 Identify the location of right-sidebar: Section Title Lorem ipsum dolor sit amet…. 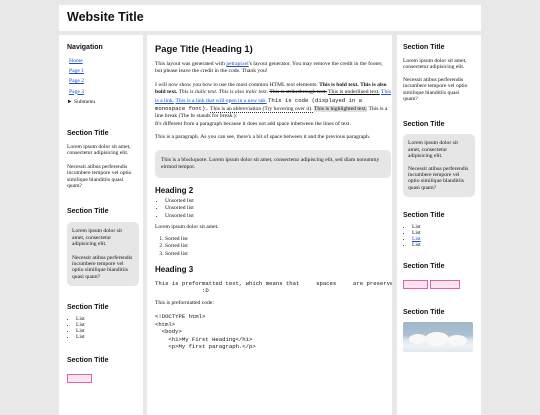
(439, 225).